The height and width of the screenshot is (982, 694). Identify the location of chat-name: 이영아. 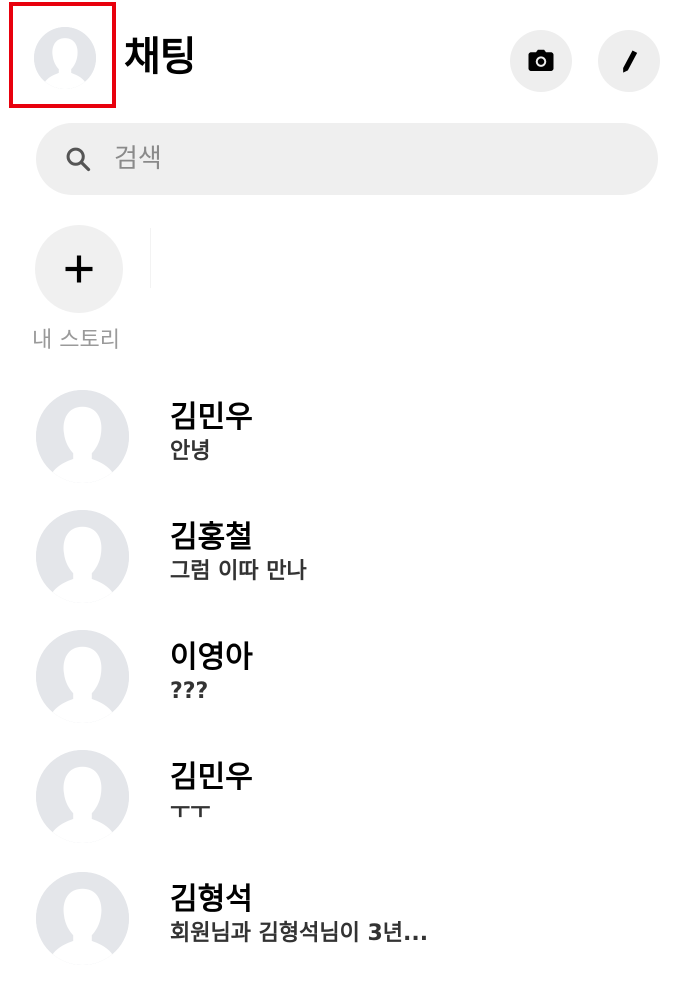
(211, 657).